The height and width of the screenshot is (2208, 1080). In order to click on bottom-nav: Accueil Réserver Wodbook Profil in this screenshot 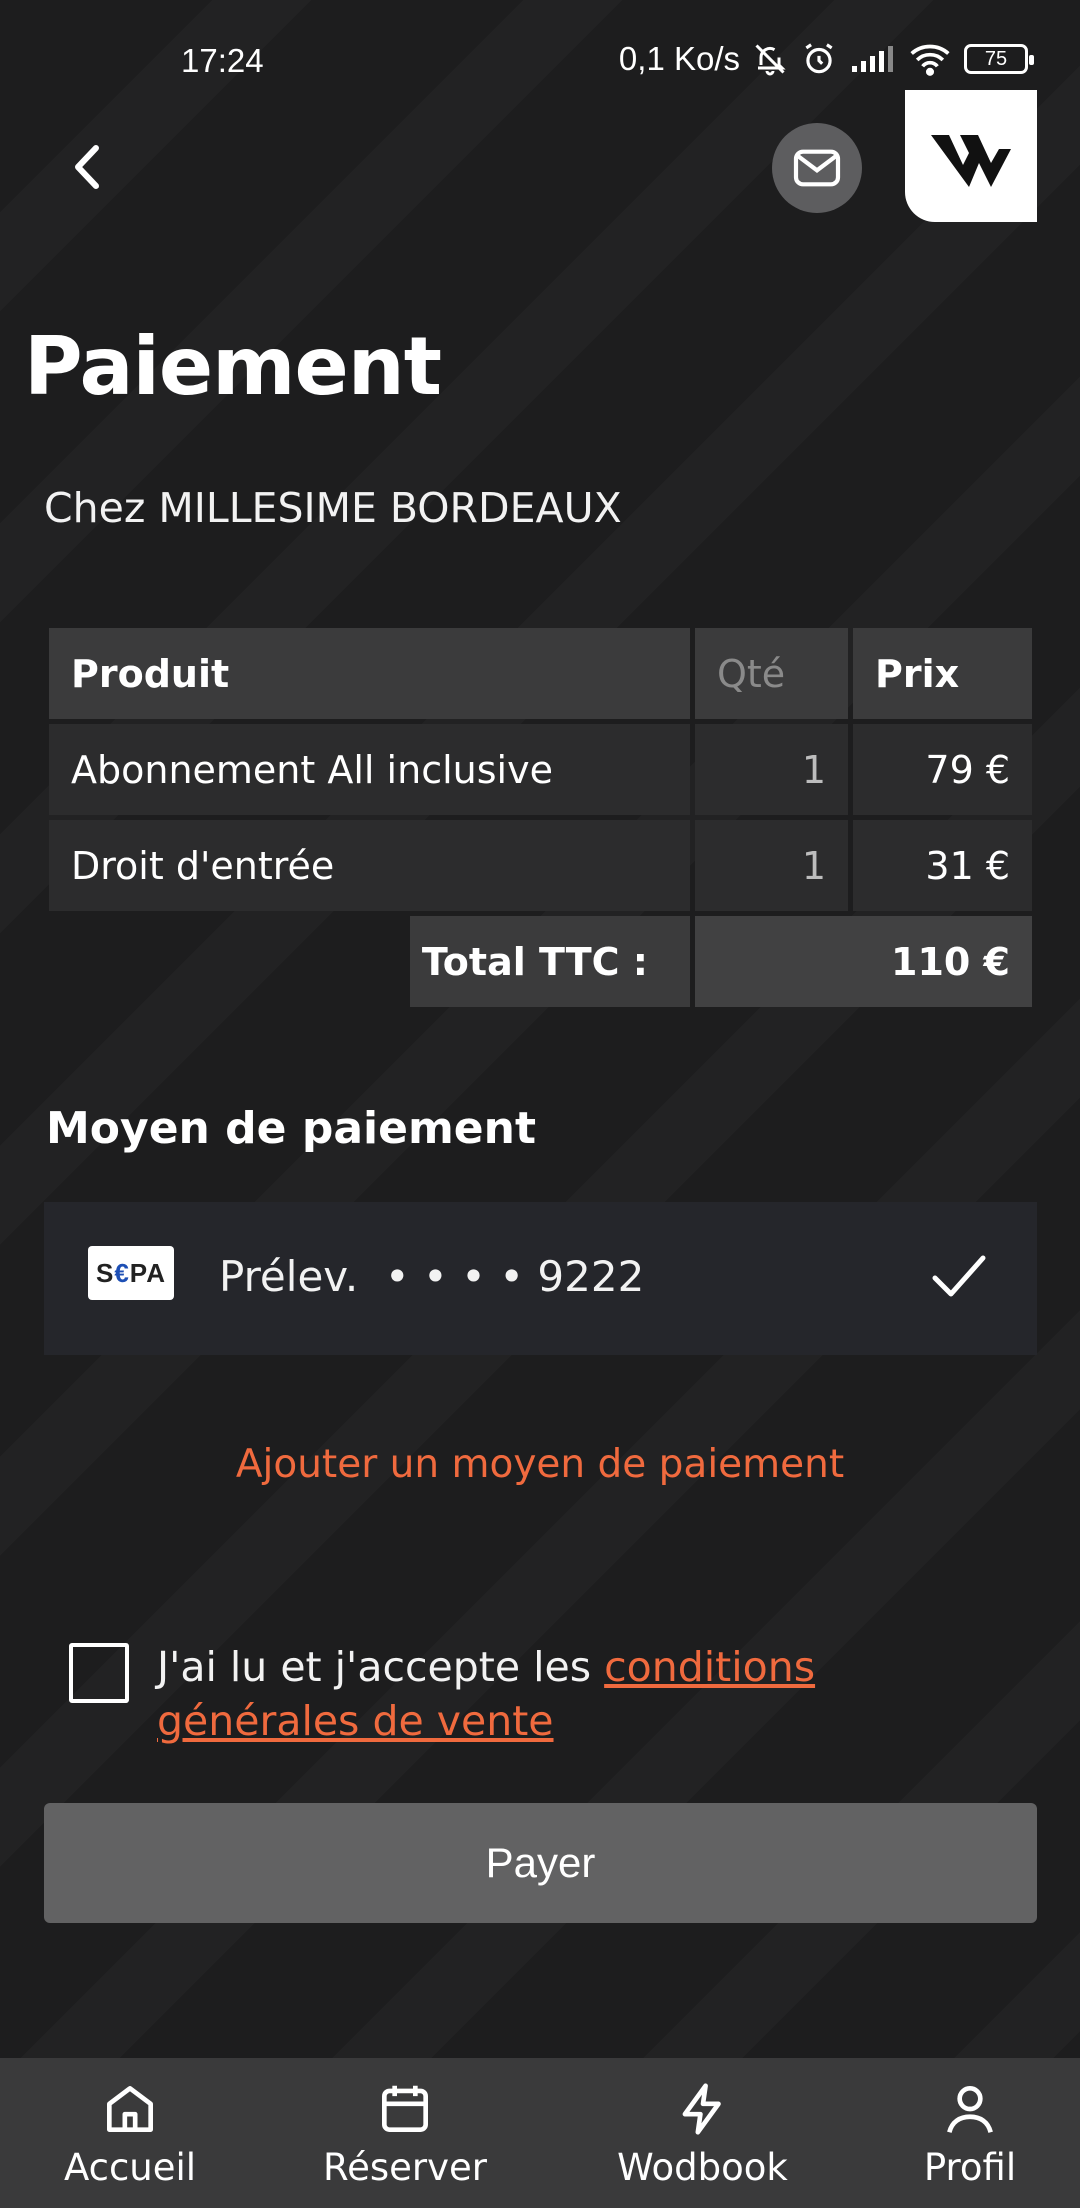, I will do `click(540, 2133)`.